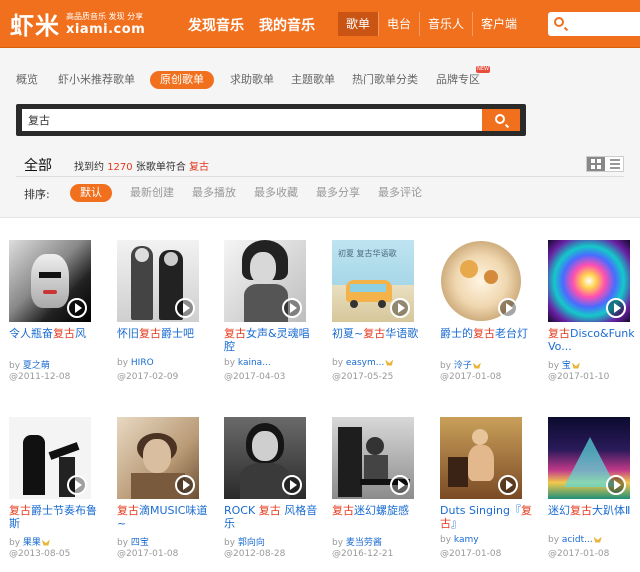 The height and width of the screenshot is (572, 640). What do you see at coordinates (91, 193) in the screenshot?
I see `sort-default: 默认` at bounding box center [91, 193].